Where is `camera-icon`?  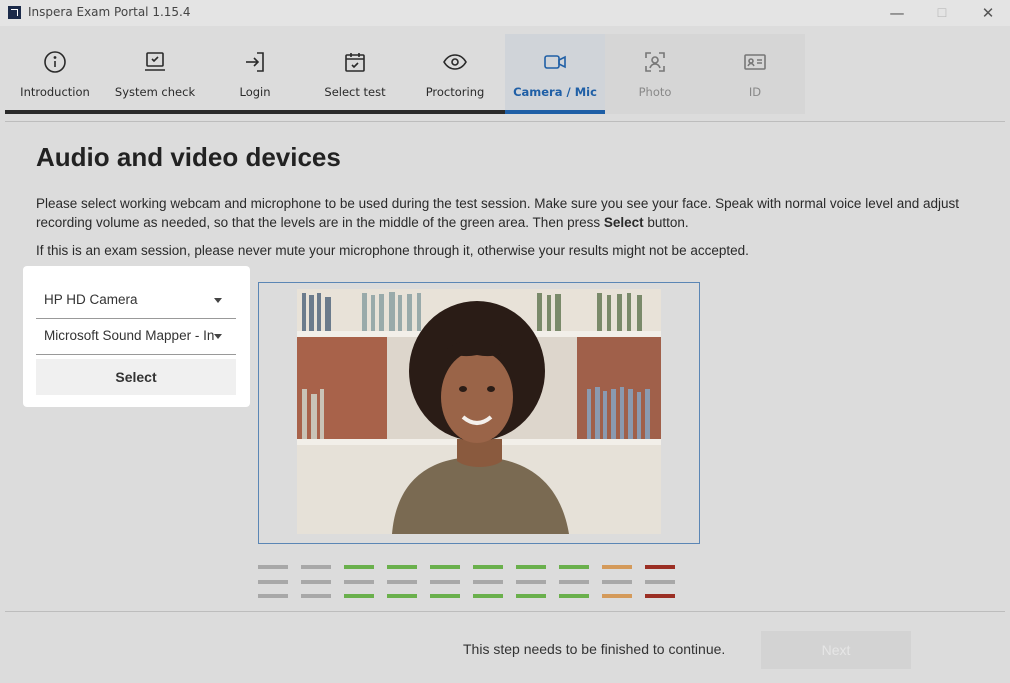
camera-icon is located at coordinates (555, 62).